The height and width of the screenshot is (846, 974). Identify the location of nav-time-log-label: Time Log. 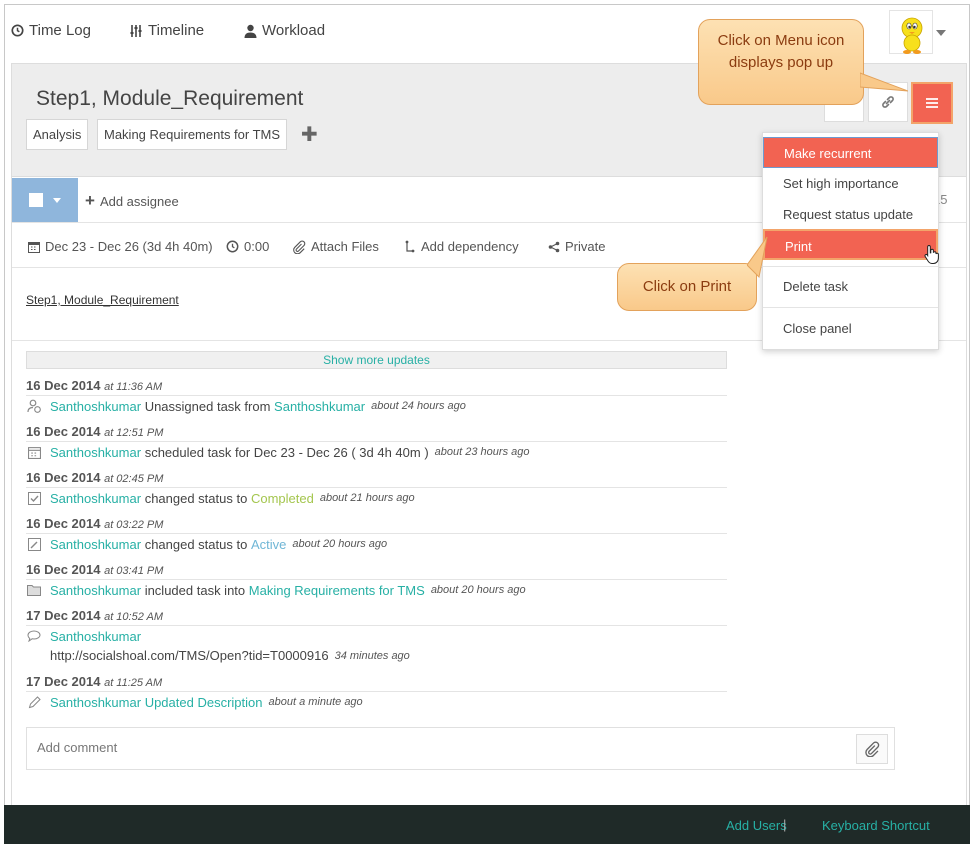
(60, 30).